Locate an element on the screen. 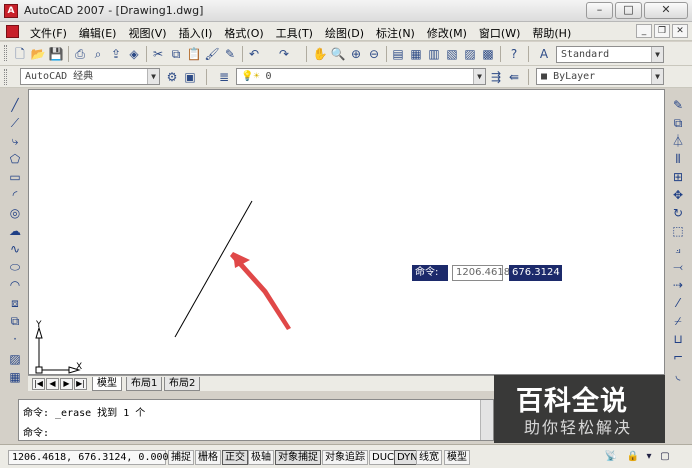 The height and width of the screenshot is (468, 692). menu-dimension: 标注(N) is located at coordinates (395, 33).